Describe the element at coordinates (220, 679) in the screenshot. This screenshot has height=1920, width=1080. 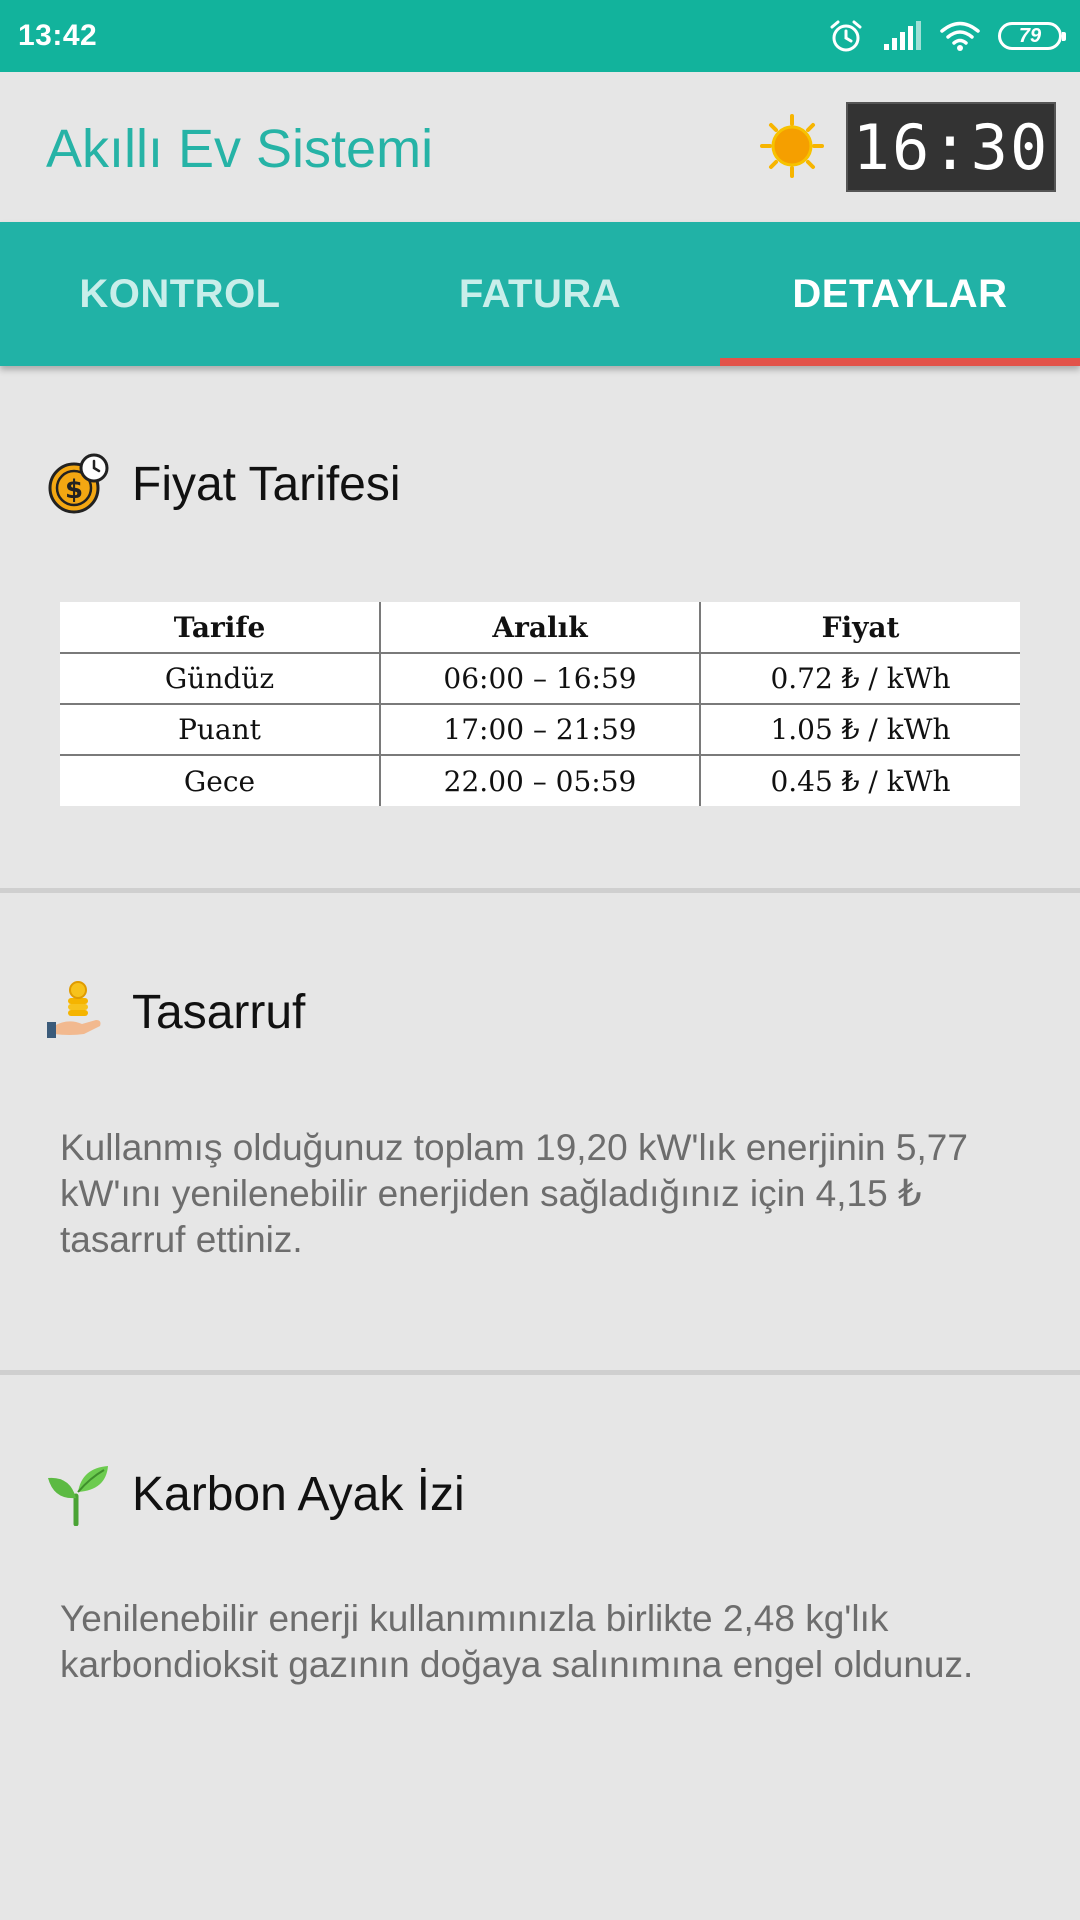
I see `table-cell: Gündüz` at that location.